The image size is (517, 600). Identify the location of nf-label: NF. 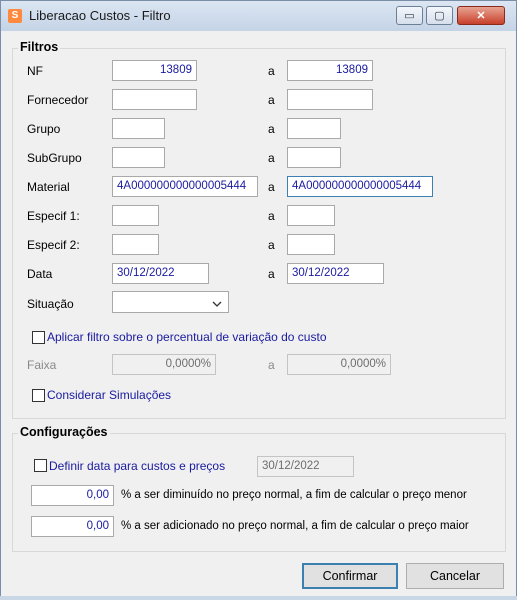
(35, 71).